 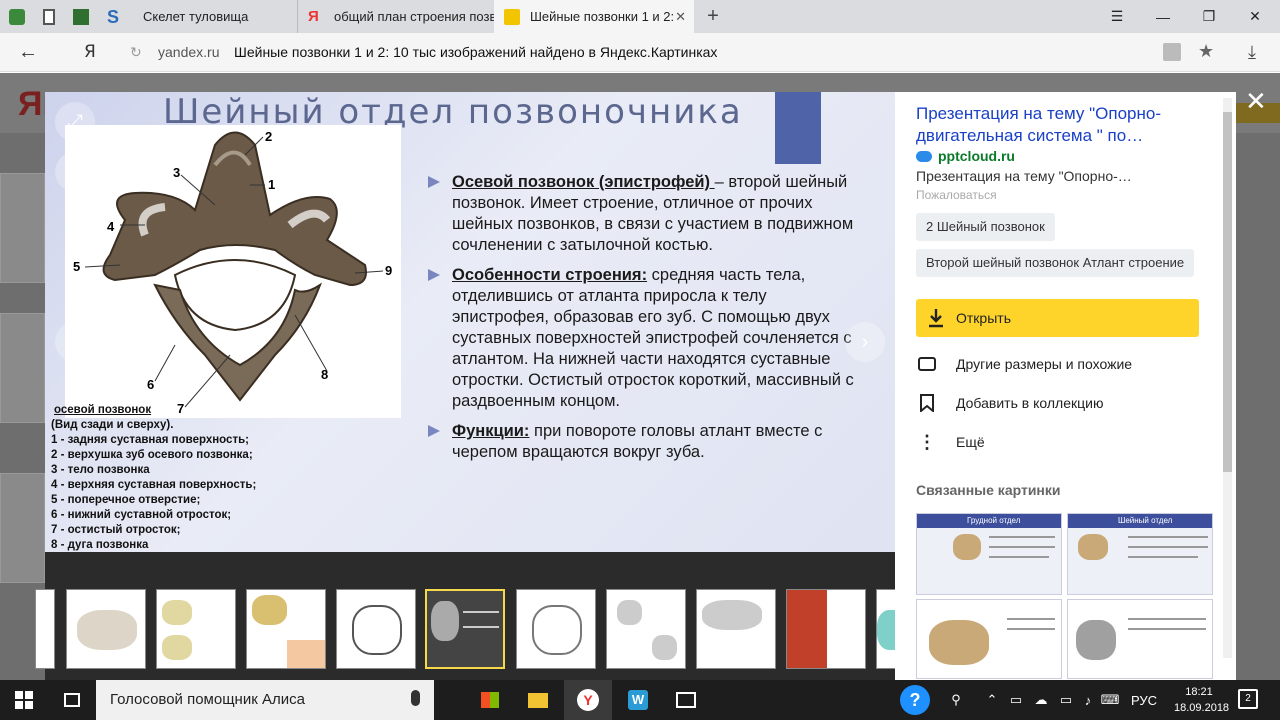 I want to click on cloud-icon, so click(x=924, y=156).